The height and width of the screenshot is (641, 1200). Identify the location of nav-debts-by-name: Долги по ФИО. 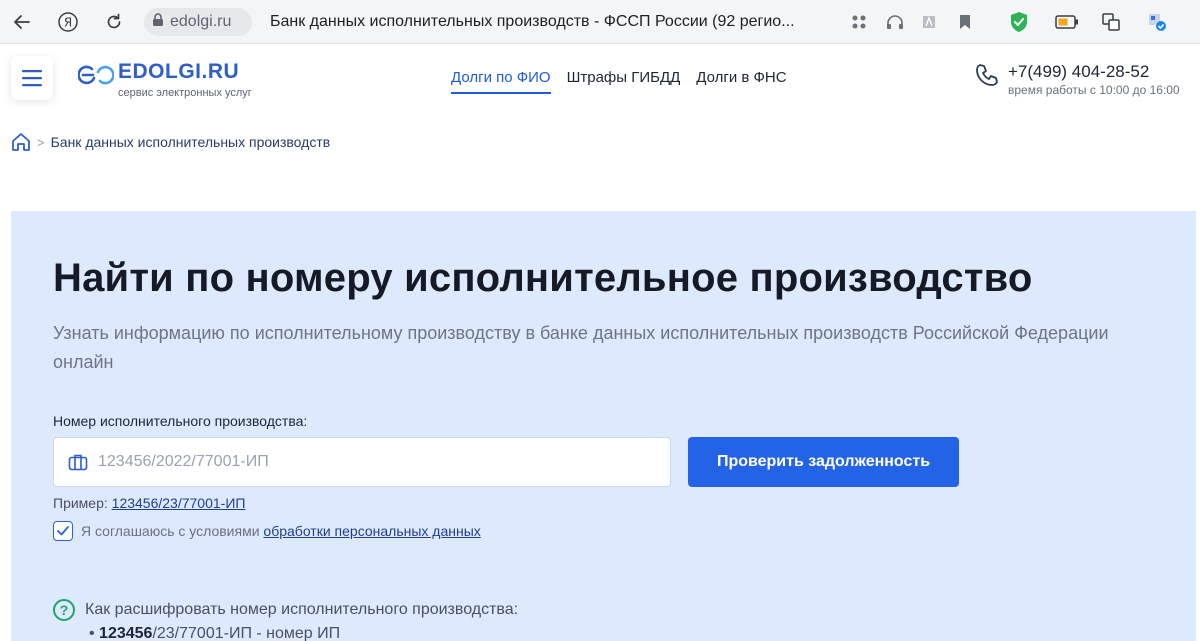
(501, 81).